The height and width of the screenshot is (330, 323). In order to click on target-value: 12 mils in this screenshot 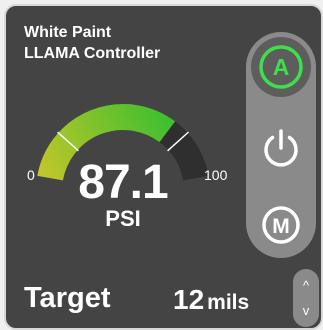, I will do `click(211, 301)`.